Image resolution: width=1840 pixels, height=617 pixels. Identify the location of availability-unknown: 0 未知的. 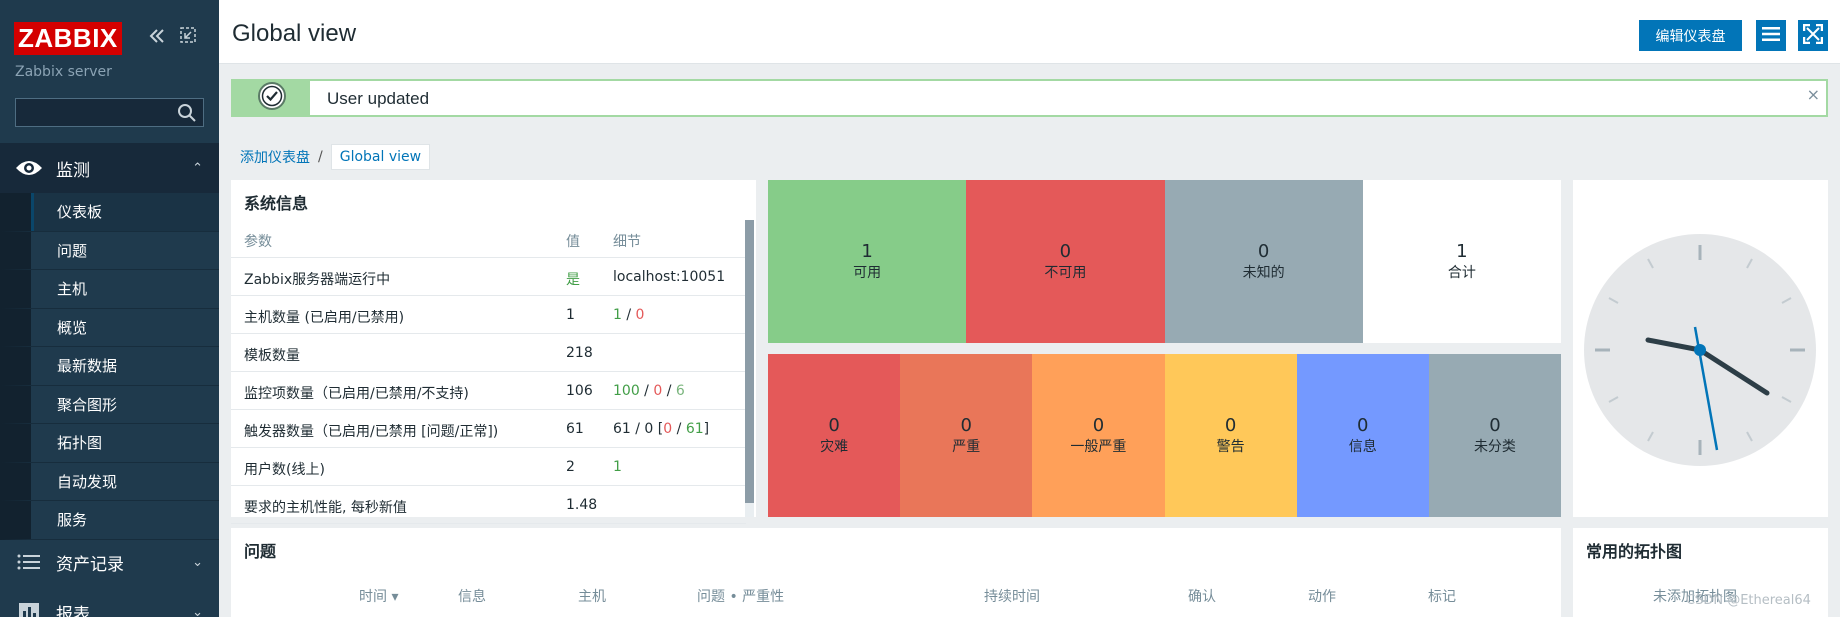
(1263, 261).